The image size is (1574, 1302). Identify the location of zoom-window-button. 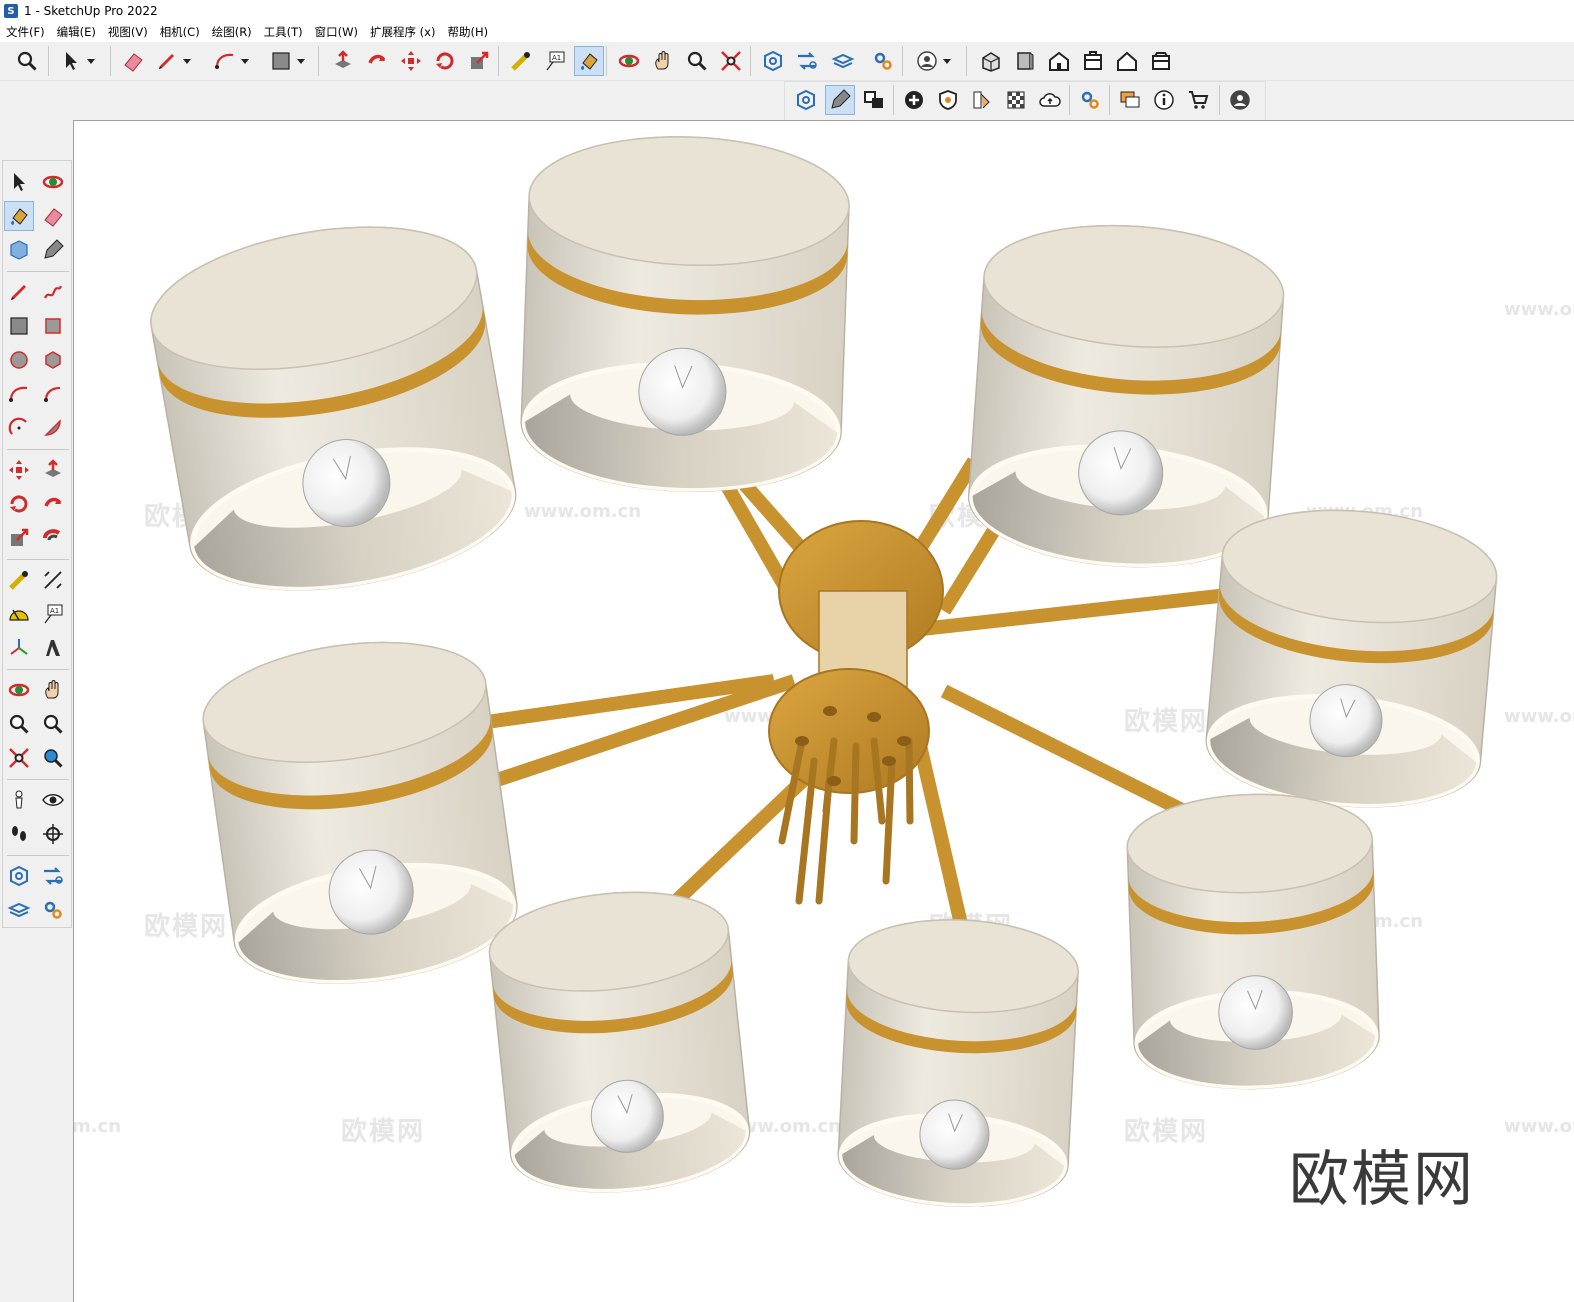
(53, 724).